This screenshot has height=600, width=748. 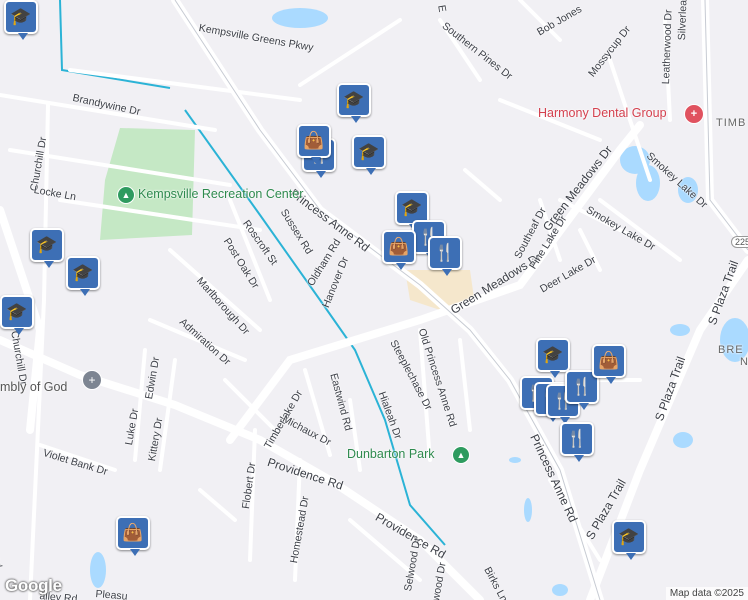 I want to click on place-label-timb: TIMB, so click(x=731, y=123).